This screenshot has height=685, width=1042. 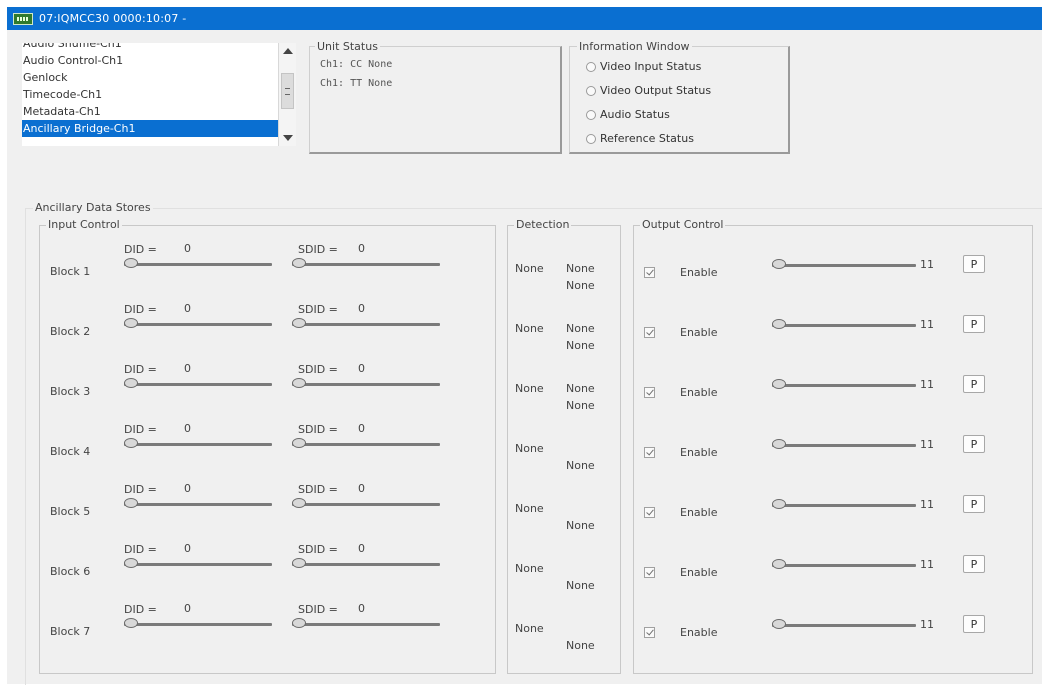 What do you see at coordinates (187, 488) in the screenshot?
I see `did-value: 0` at bounding box center [187, 488].